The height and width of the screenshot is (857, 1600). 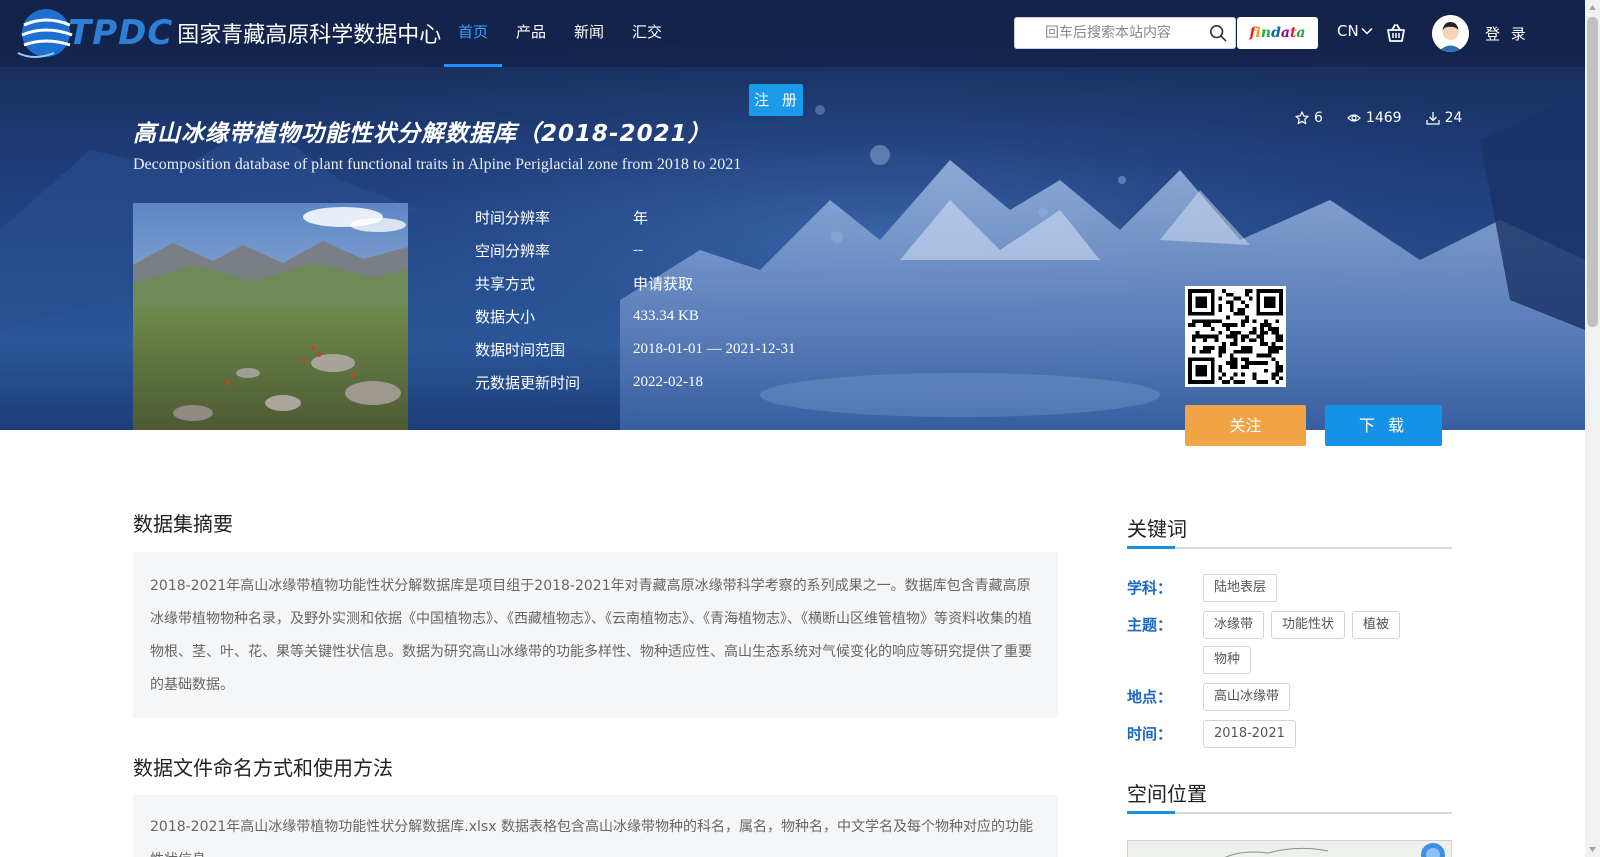 What do you see at coordinates (513, 251) in the screenshot?
I see `meta-key: 空间分辨率` at bounding box center [513, 251].